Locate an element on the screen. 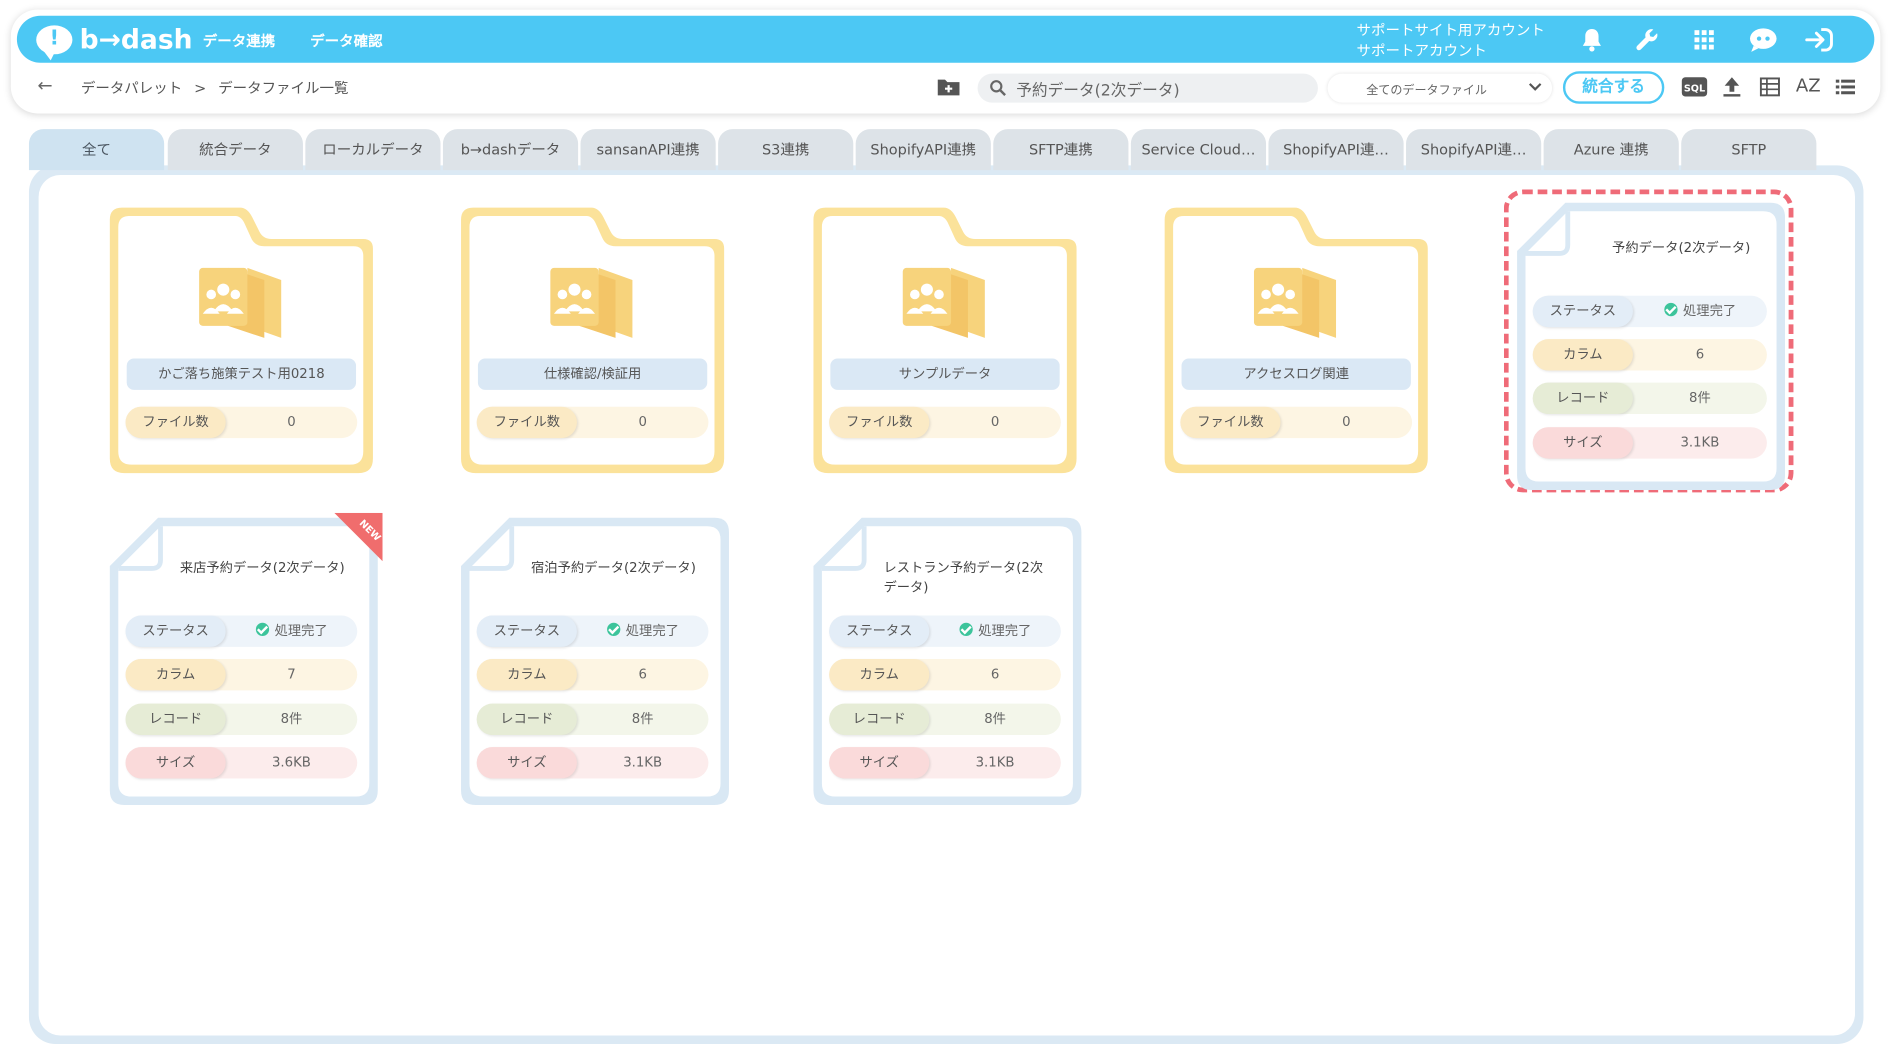  folder-card: サンプルデータ ファイル数 0 is located at coordinates (944, 340).